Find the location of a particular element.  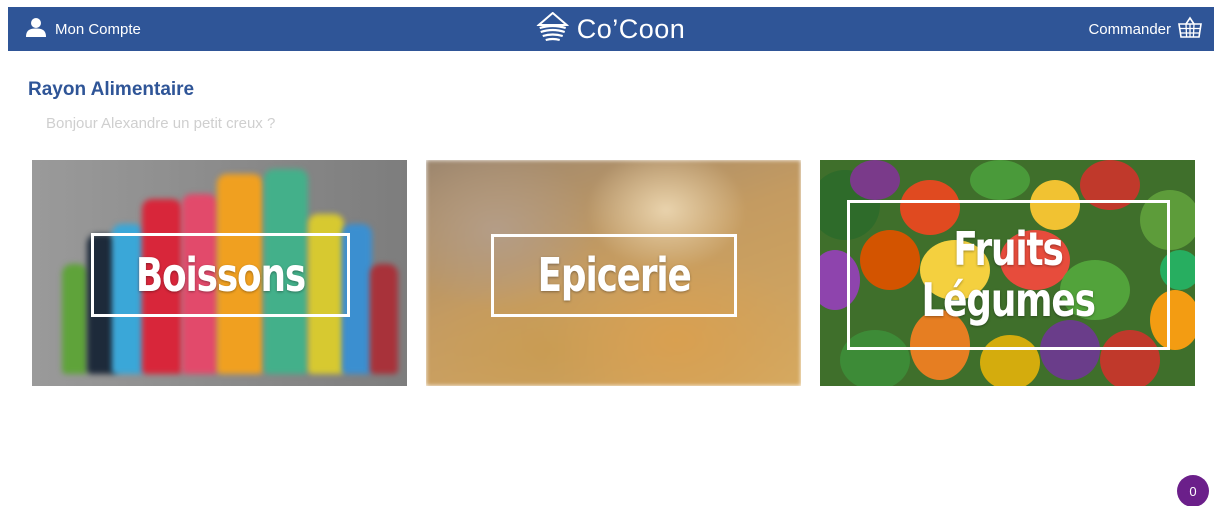

category-label-line1: Fruits is located at coordinates (1008, 249).